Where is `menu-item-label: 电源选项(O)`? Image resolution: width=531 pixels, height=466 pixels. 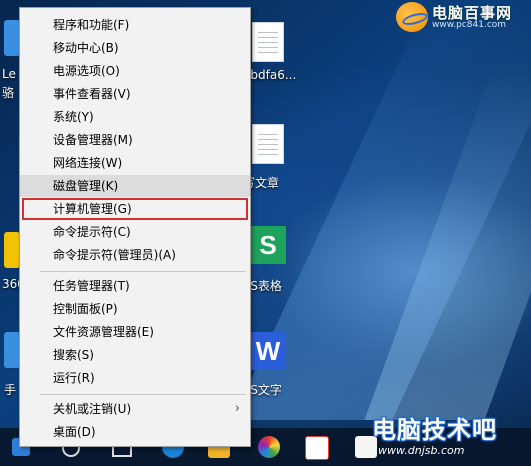
menu-item-label: 电源选项(O) is located at coordinates (86, 71).